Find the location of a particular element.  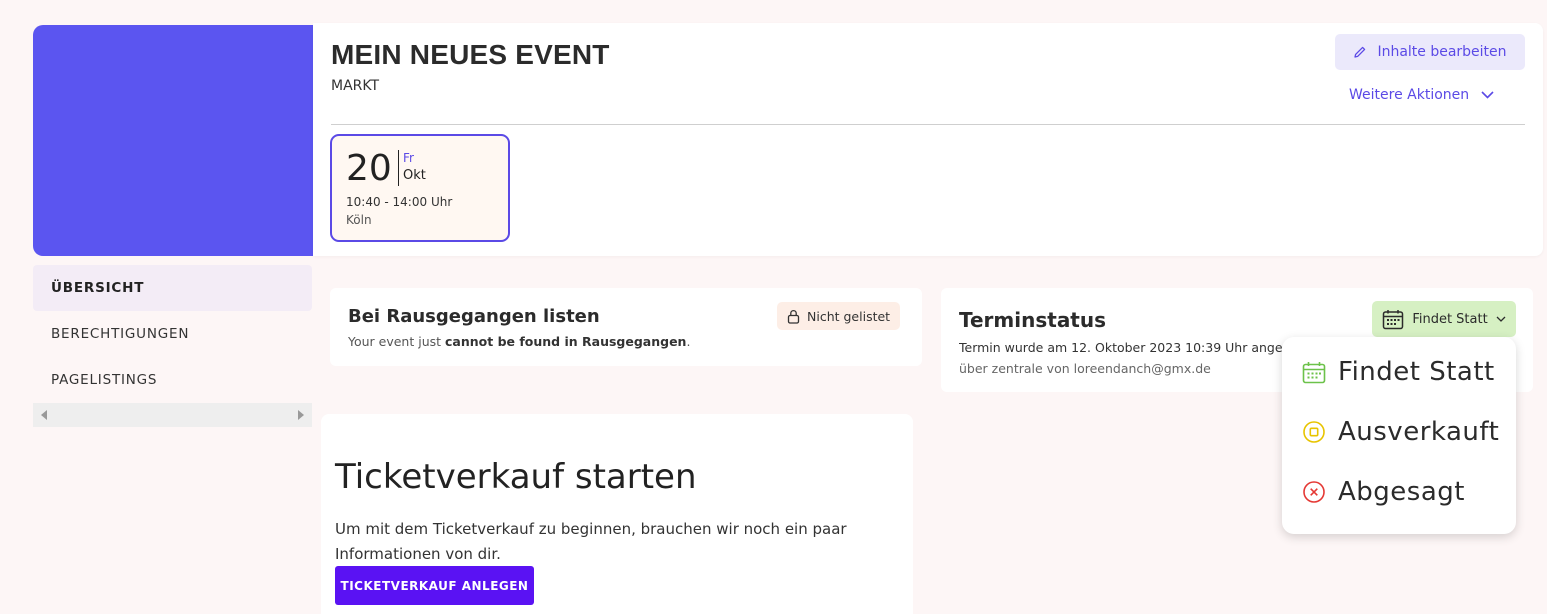

event-cover-image is located at coordinates (173, 140).